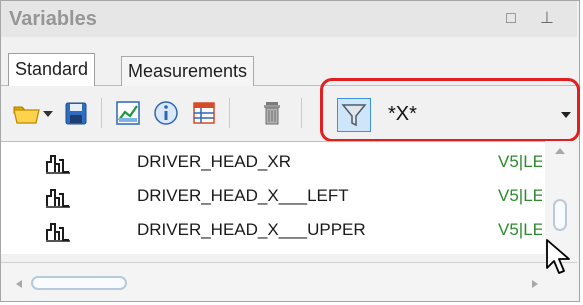 Image resolution: width=583 pixels, height=305 pixels. Describe the element at coordinates (511, 19) in the screenshot. I see `restore-button: □` at that location.